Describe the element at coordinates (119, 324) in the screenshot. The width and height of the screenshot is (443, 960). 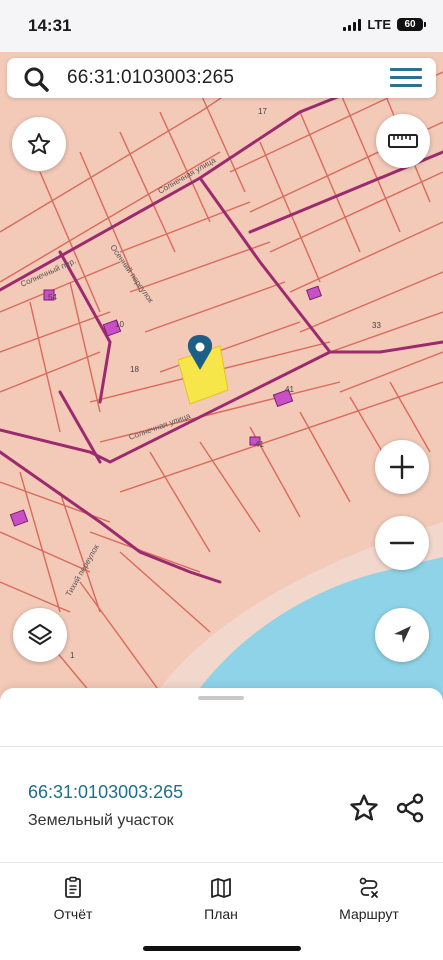
I see `plot-number: 10` at that location.